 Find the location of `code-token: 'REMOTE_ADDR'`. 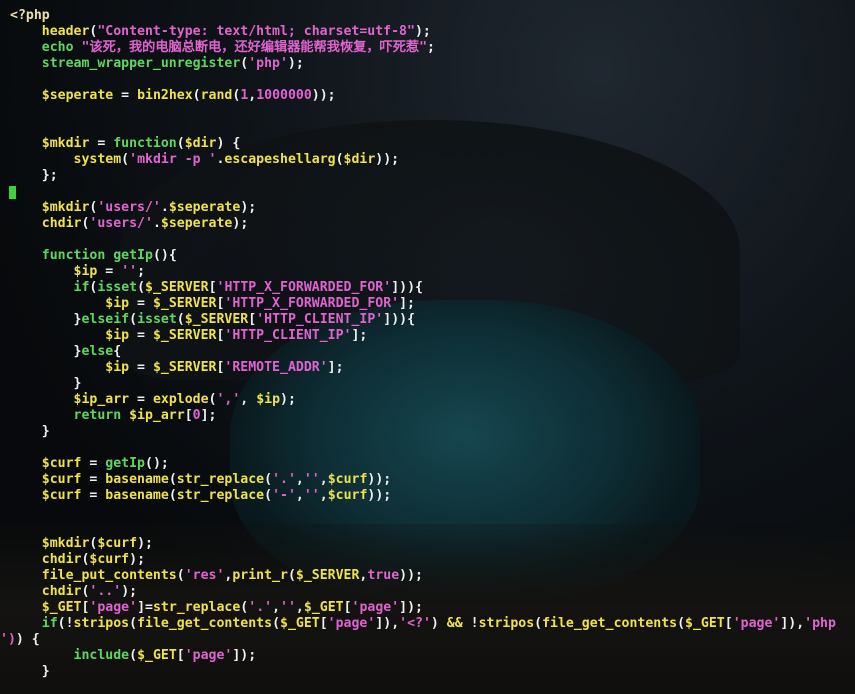

code-token: 'REMOTE_ADDR' is located at coordinates (276, 367).